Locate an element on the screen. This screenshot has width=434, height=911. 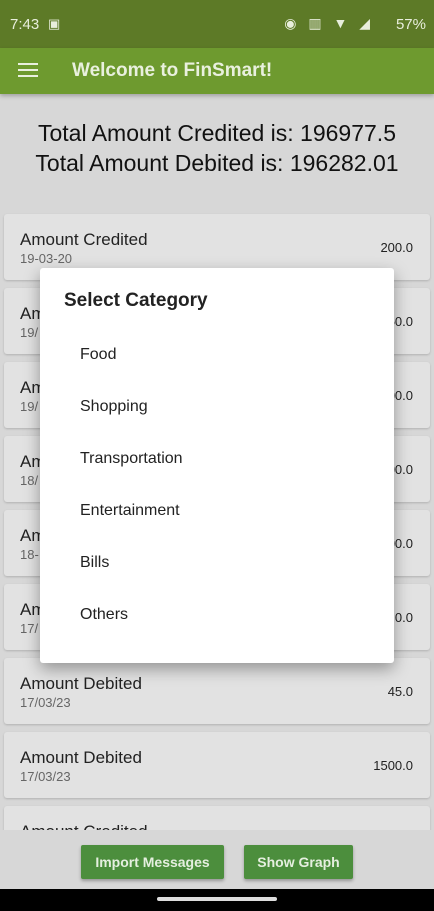
category-option-others: Others is located at coordinates (220, 615).